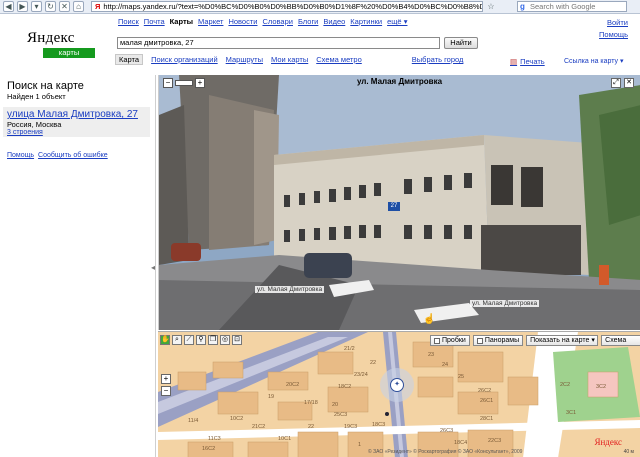 The image size is (640, 457). Describe the element at coordinates (349, 349) in the screenshot. I see `building-label: 21/2` at that location.